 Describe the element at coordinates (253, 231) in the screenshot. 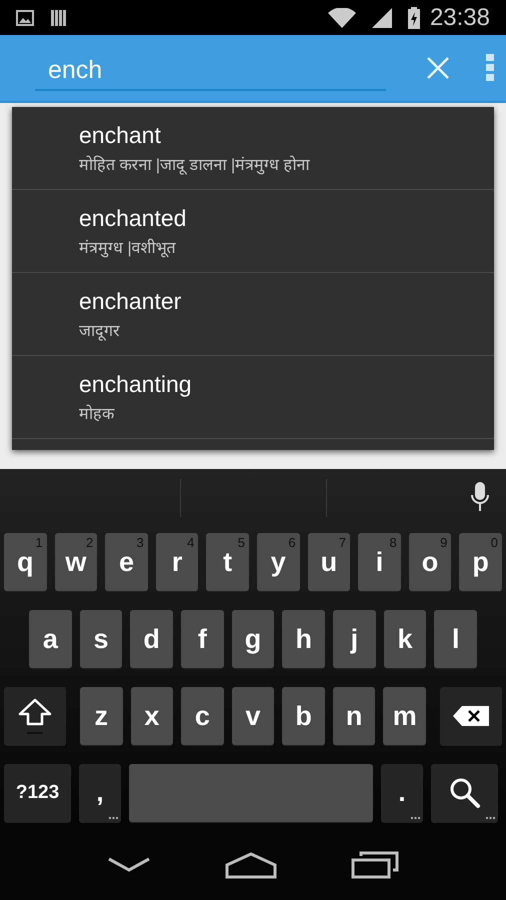

I see `suggestion-item: enchanted मंत्रमुग्ध |वशीभूत` at that location.